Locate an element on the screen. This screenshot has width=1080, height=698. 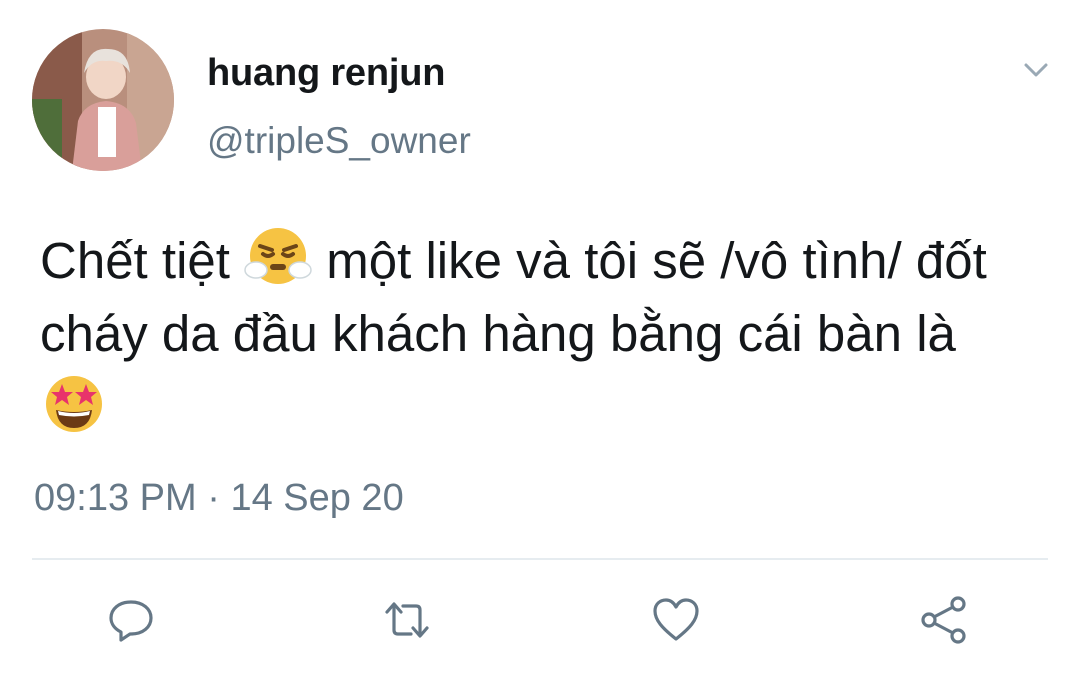
tweet-timestamp: 09:13 PM · 14 Sep 20 is located at coordinates (219, 498).